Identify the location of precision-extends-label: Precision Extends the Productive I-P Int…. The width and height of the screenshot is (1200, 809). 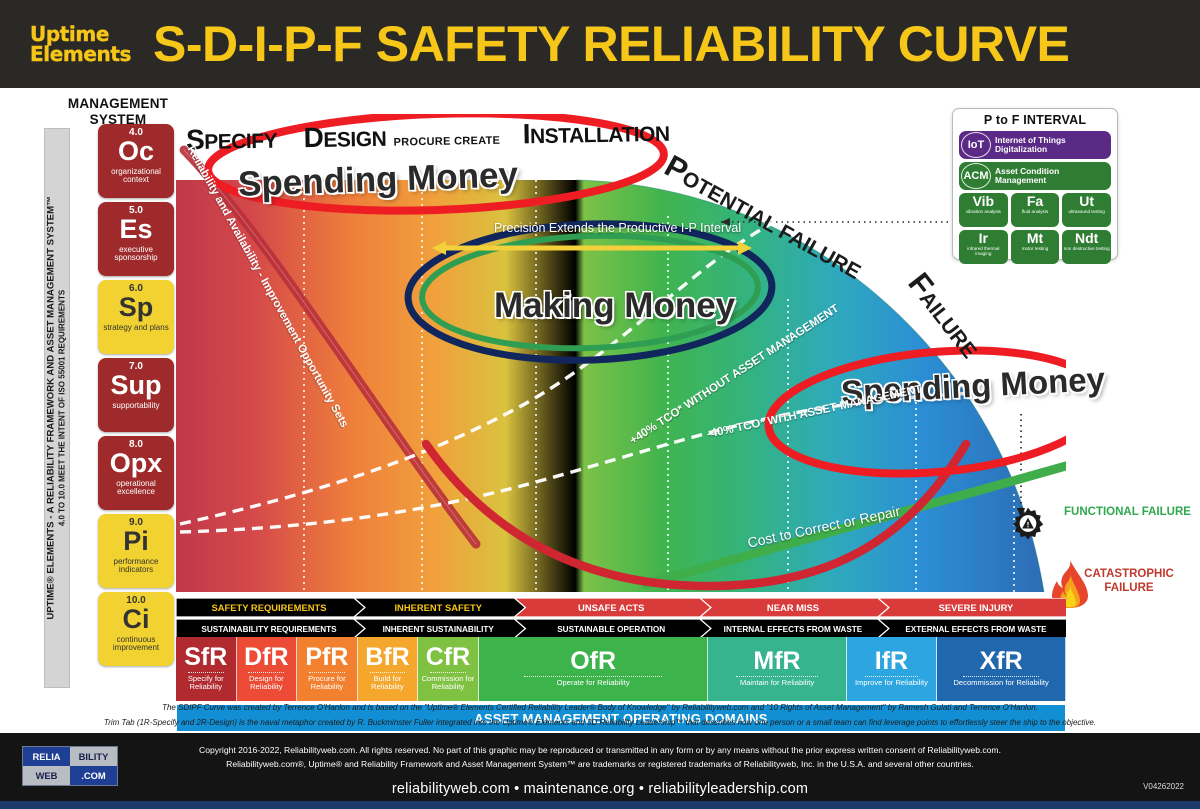
(618, 228).